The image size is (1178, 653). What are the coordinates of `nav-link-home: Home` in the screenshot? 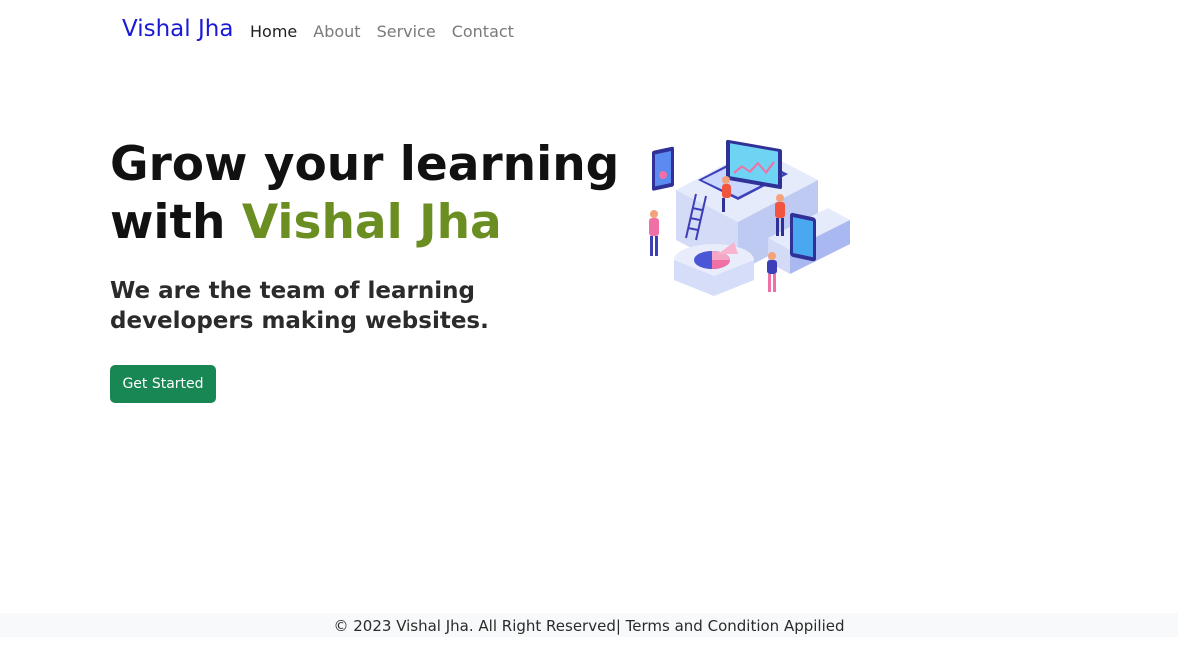 It's located at (273, 31).